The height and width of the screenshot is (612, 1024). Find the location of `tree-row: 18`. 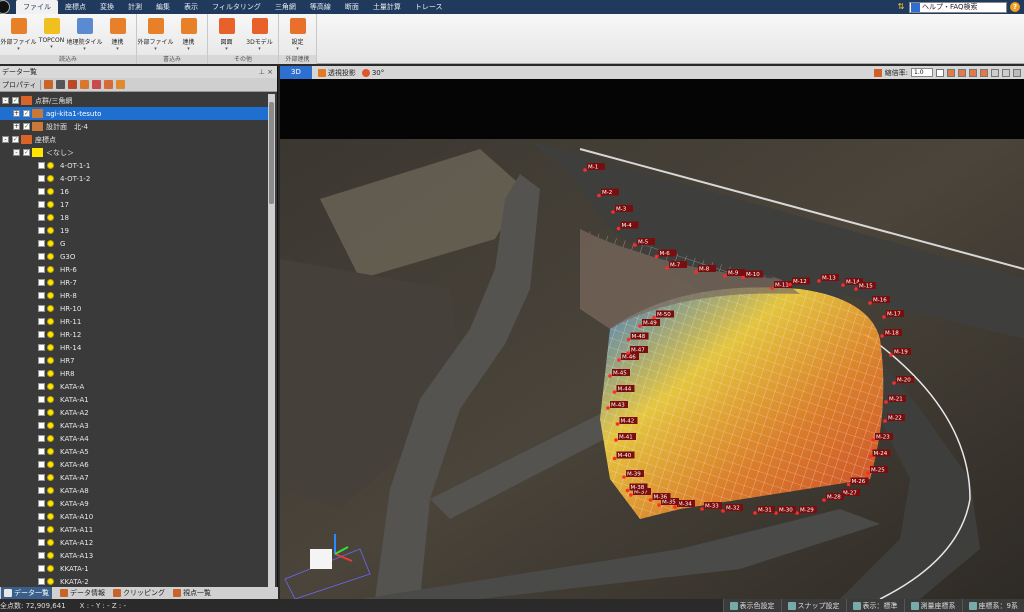

tree-row: 18 is located at coordinates (134, 217).